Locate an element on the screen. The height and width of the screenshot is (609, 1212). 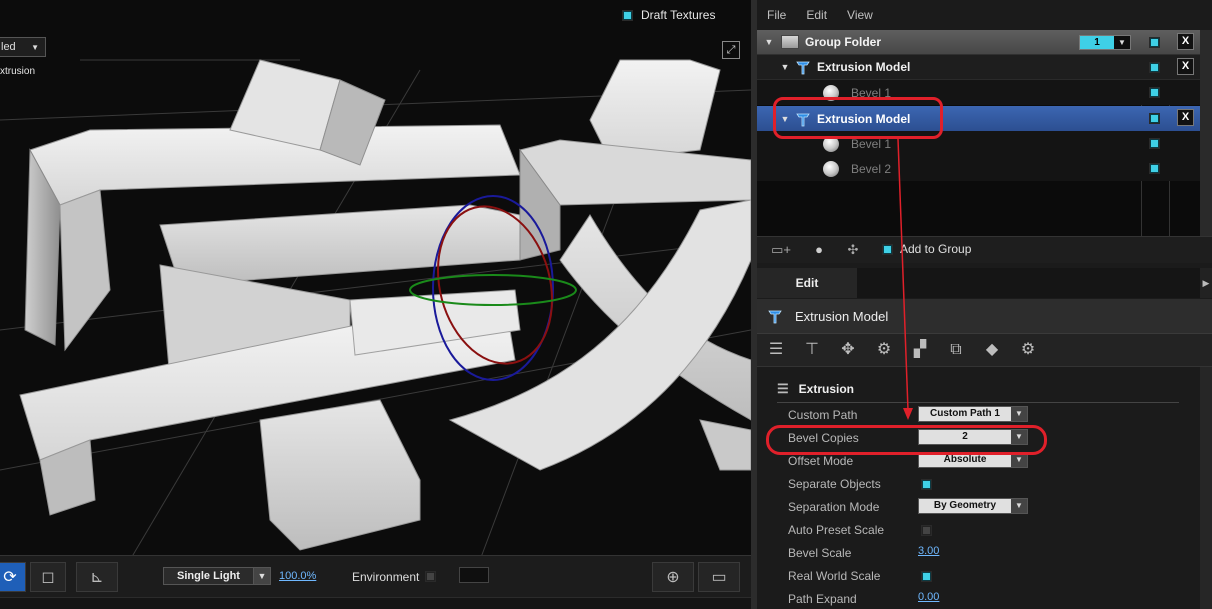
shading-mode-value: led is located at coordinates (8, 47).